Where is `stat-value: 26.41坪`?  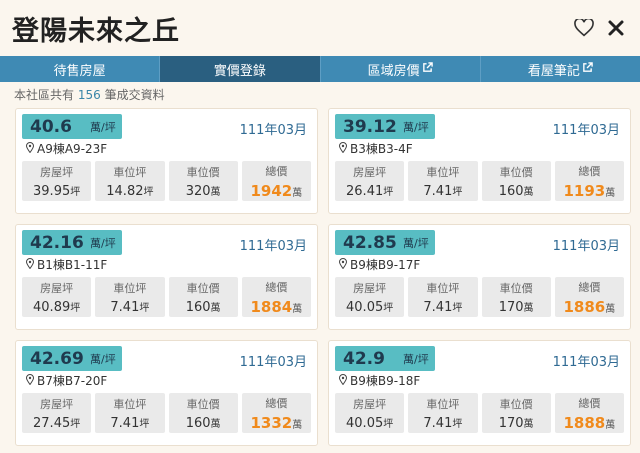
stat-value: 26.41坪 is located at coordinates (369, 191).